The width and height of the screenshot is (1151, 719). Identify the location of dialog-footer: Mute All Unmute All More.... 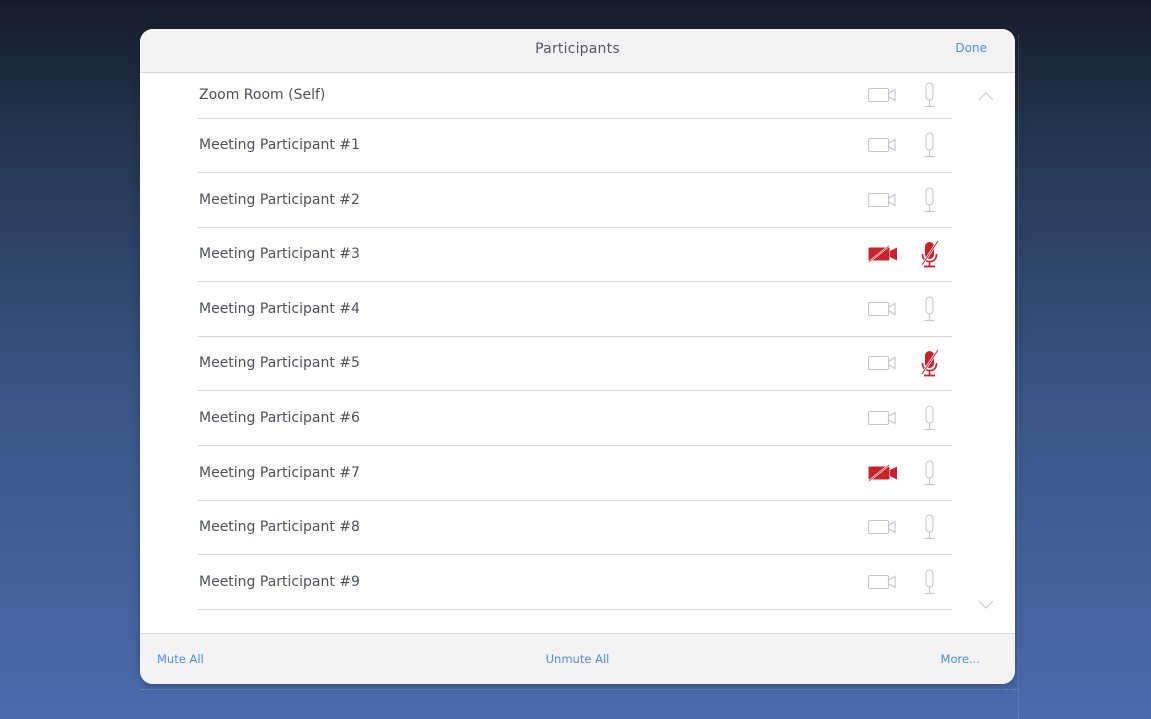
(577, 658).